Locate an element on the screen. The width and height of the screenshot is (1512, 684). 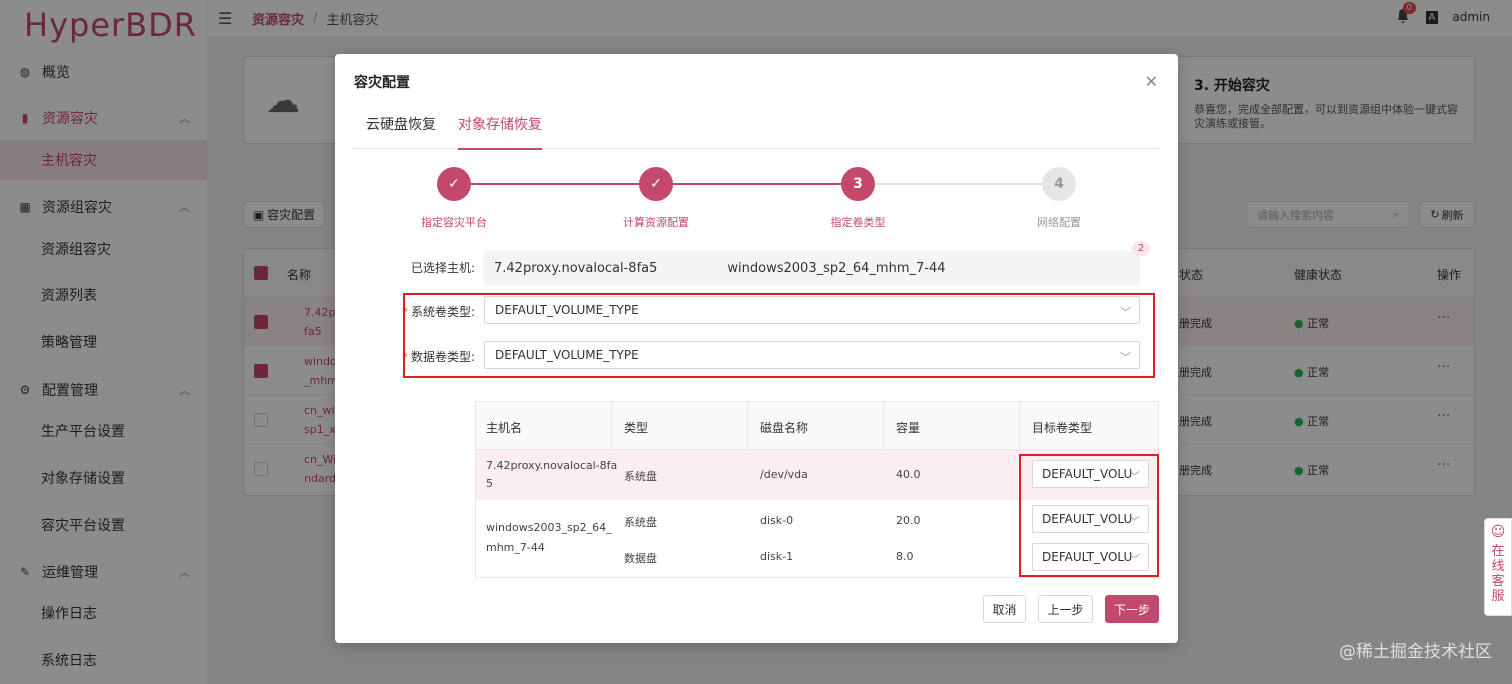
row-disk-name: /dev/vda is located at coordinates (784, 474).